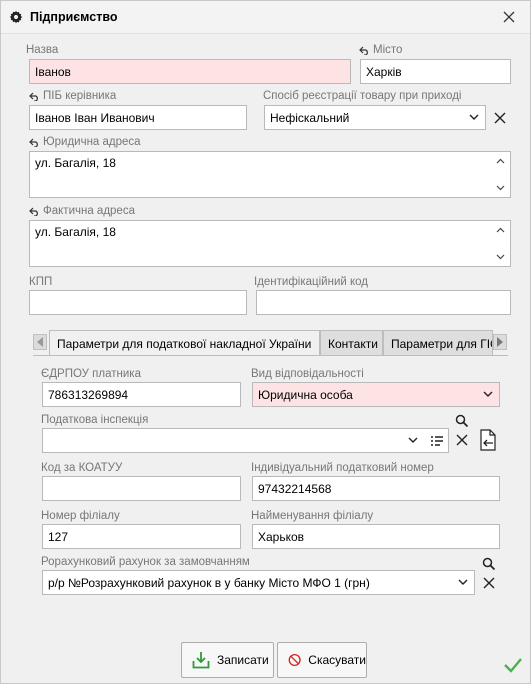  I want to click on tab-scroll-left, so click(40, 342).